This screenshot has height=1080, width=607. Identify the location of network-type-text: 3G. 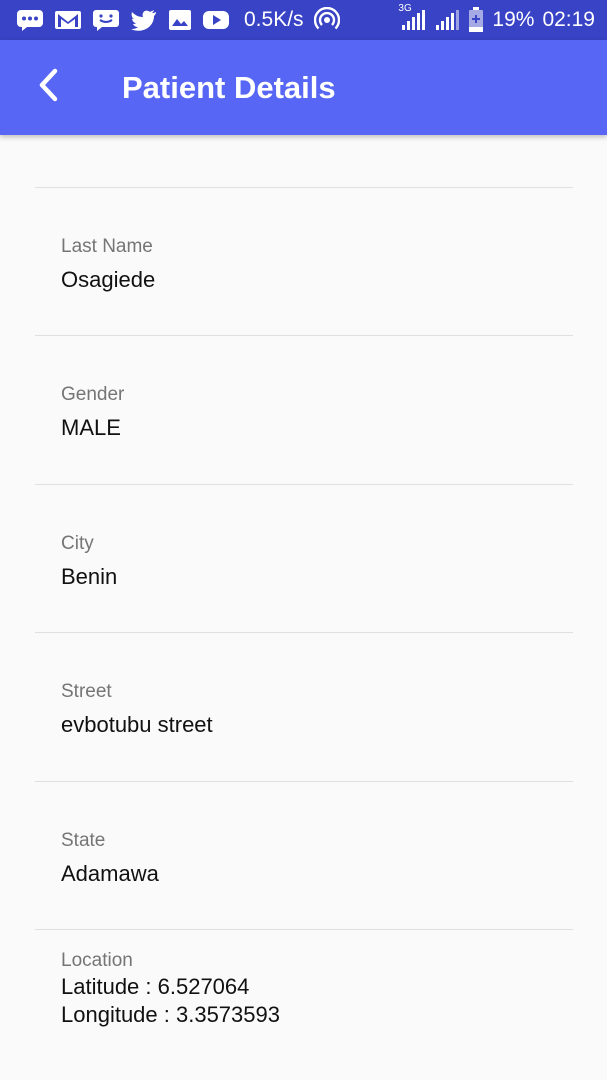
(405, 8).